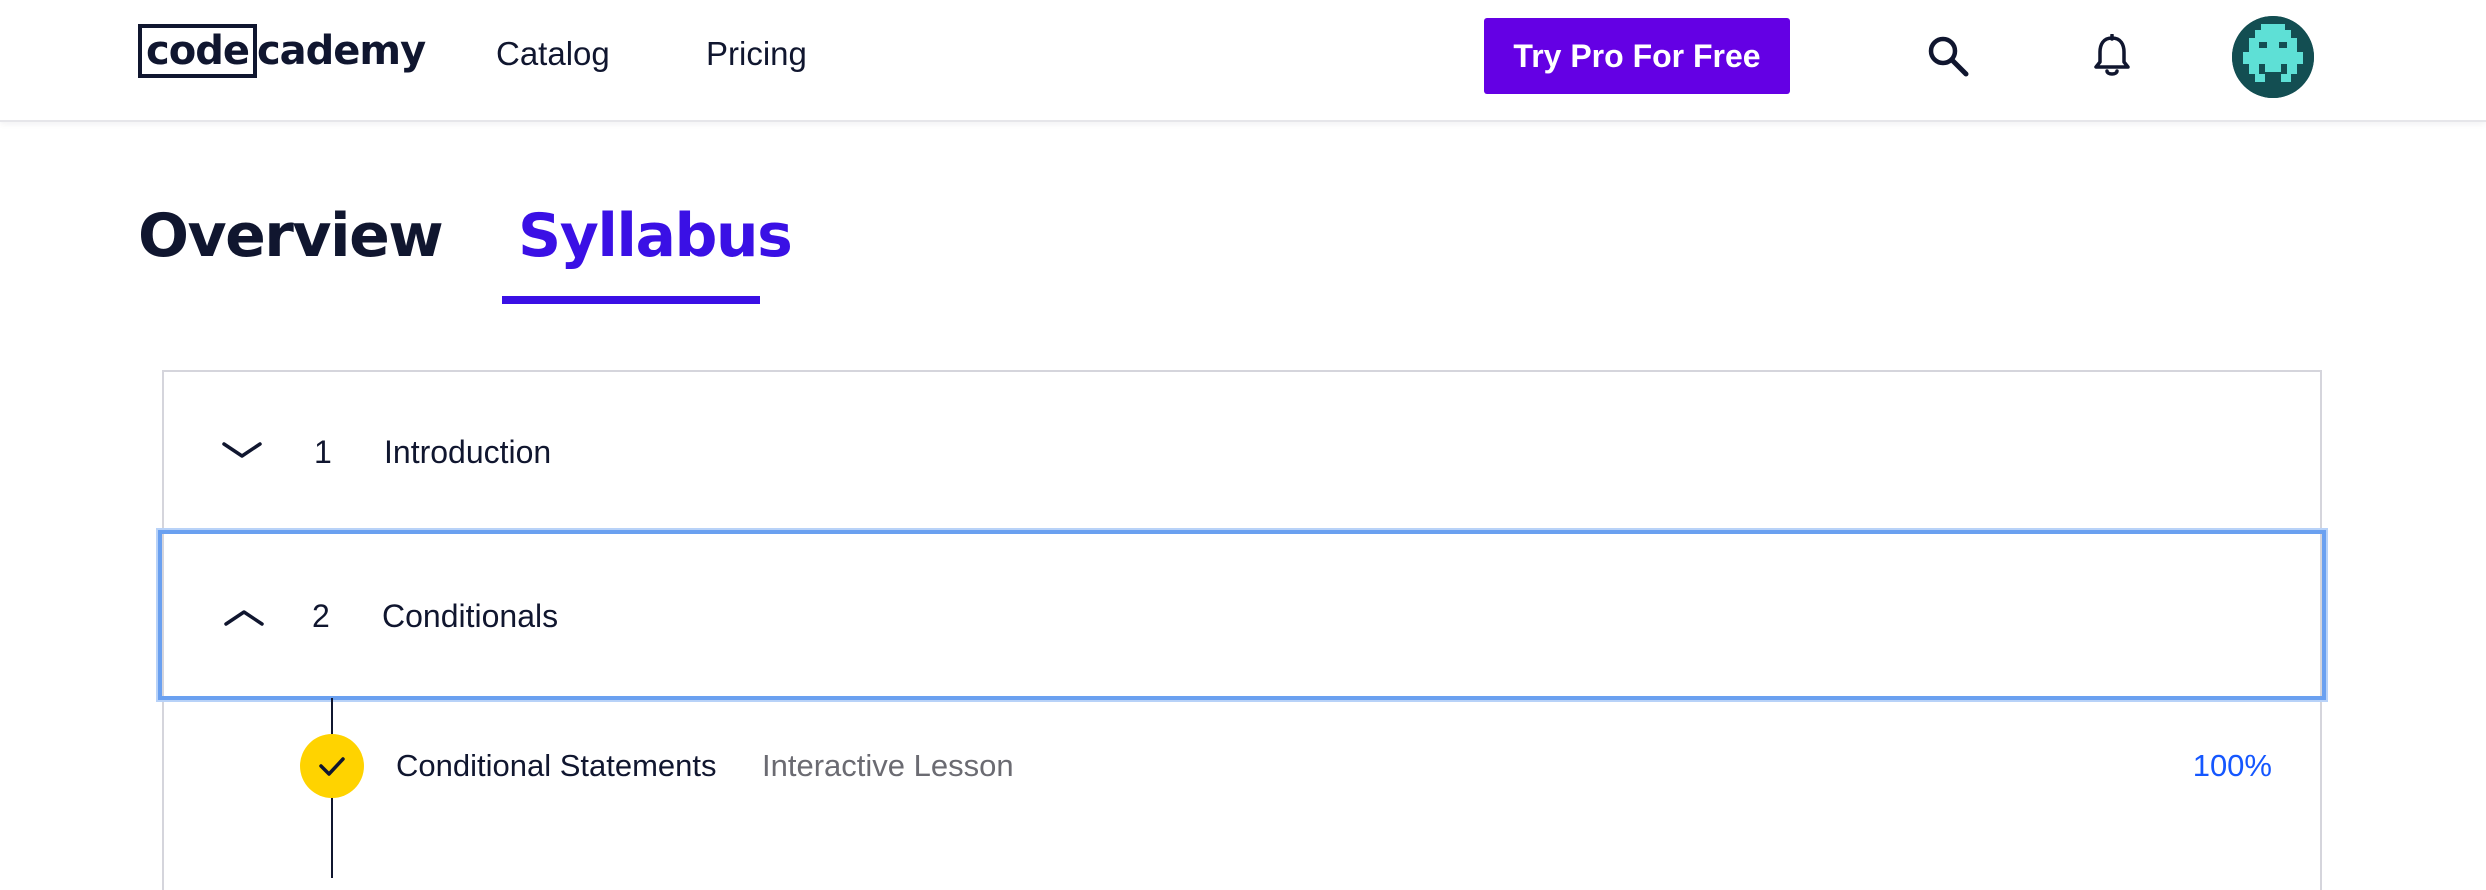  I want to click on tab-overview: Overview, so click(291, 236).